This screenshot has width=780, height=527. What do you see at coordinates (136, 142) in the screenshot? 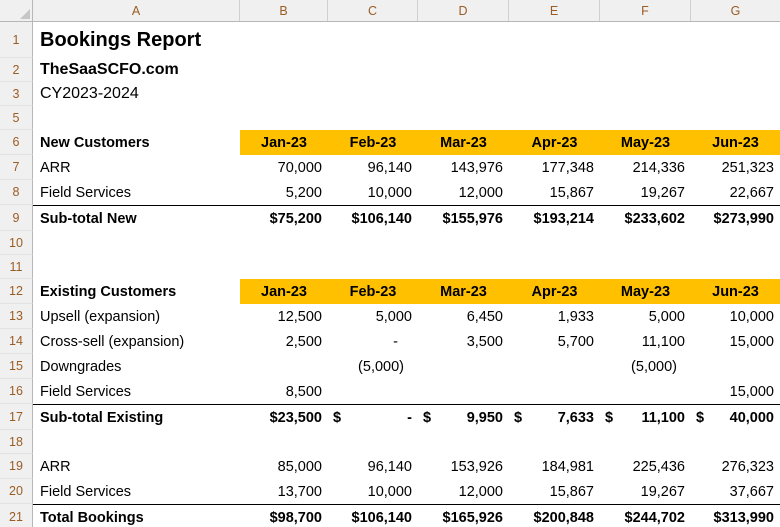
I see `cell-a6-section-label: New Customers` at bounding box center [136, 142].